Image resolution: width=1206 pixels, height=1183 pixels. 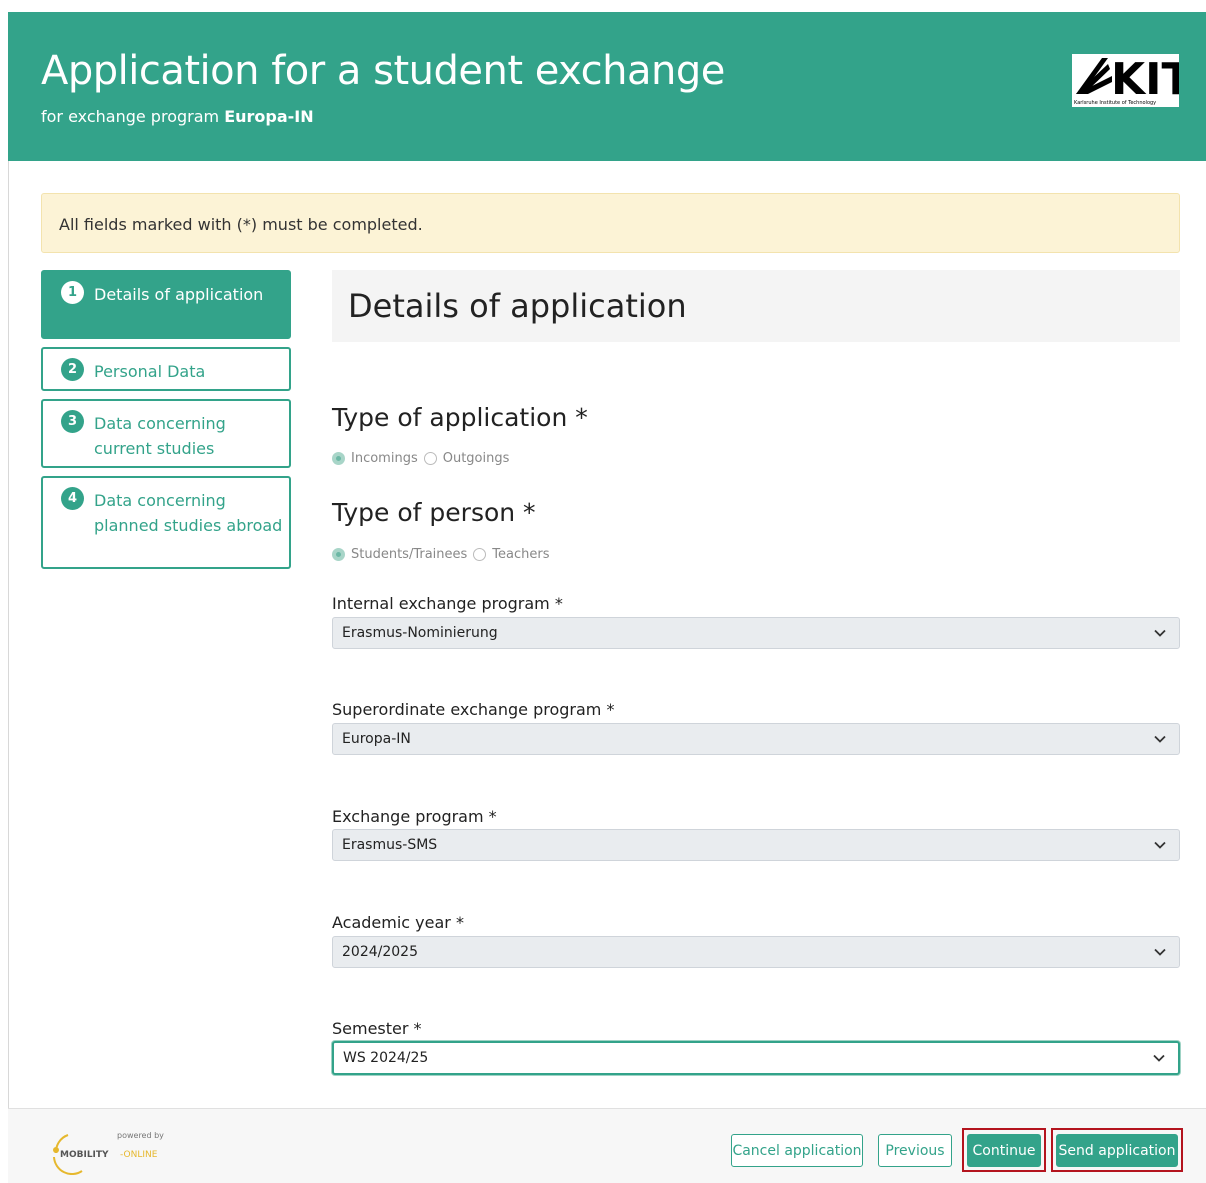 I want to click on step-personal-data: 2 Personal Data, so click(x=166, y=369).